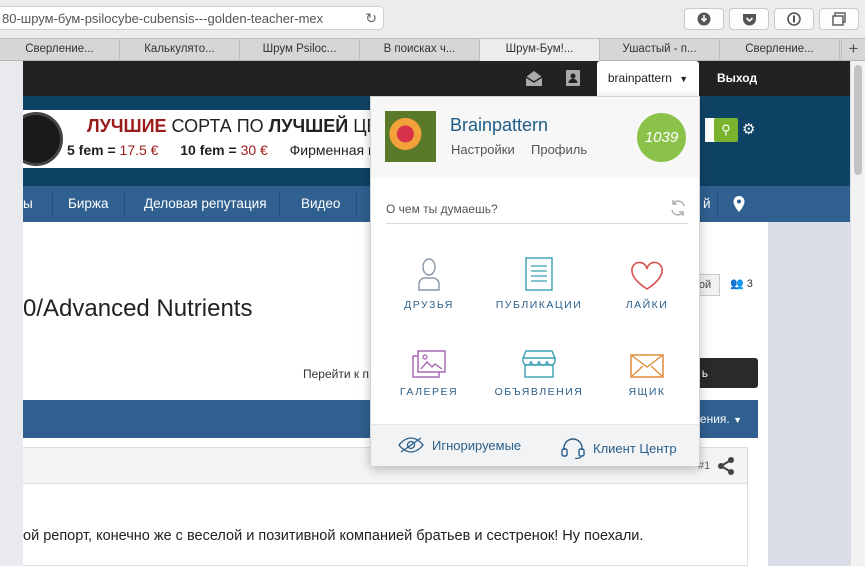 This screenshot has width=865, height=566. Describe the element at coordinates (429, 364) in the screenshot. I see `gallery-icon` at that location.